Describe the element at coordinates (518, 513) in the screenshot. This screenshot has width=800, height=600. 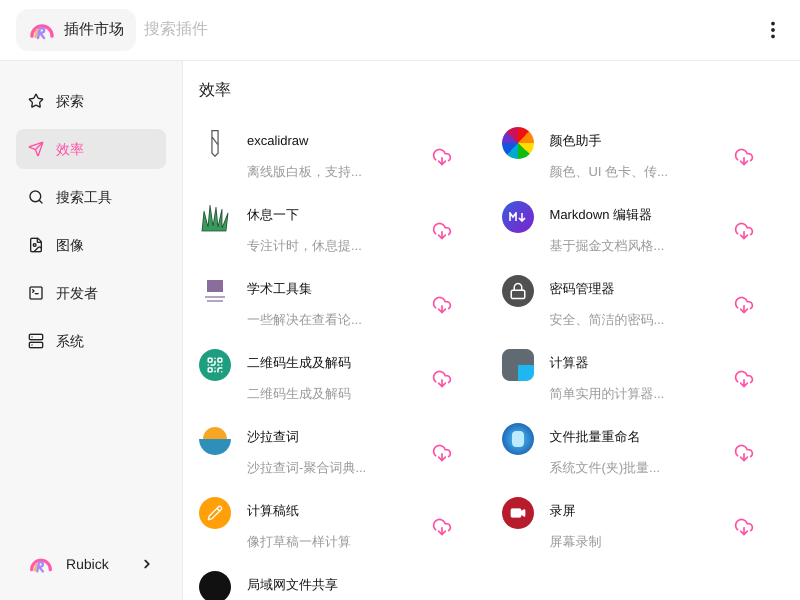
I see `video-camera-icon` at that location.